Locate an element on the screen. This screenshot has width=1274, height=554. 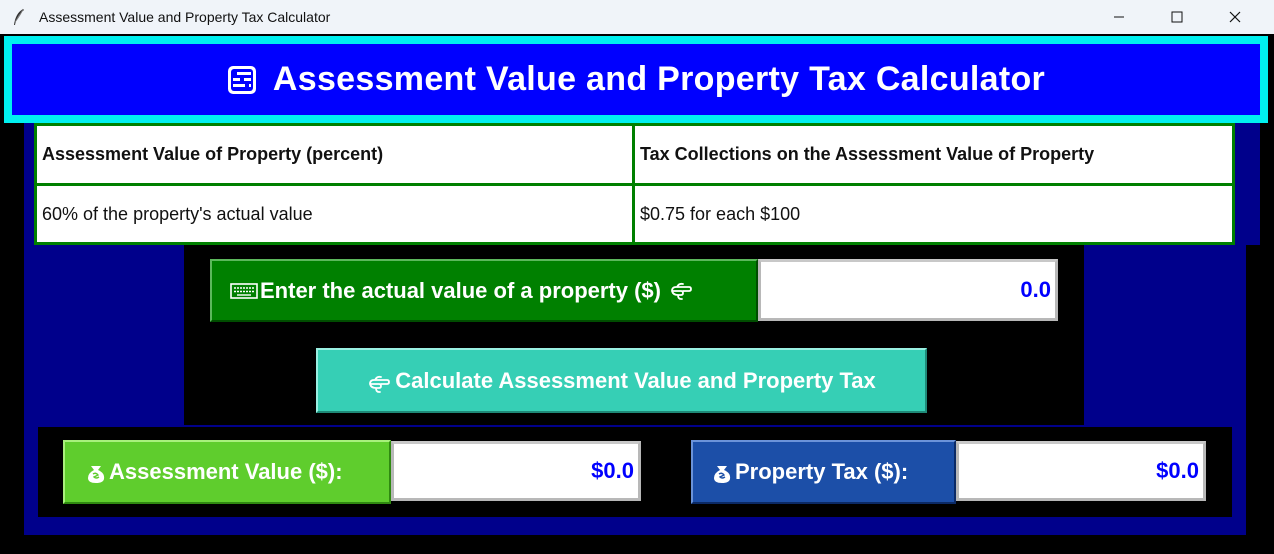
maximize-button is located at coordinates (1177, 17).